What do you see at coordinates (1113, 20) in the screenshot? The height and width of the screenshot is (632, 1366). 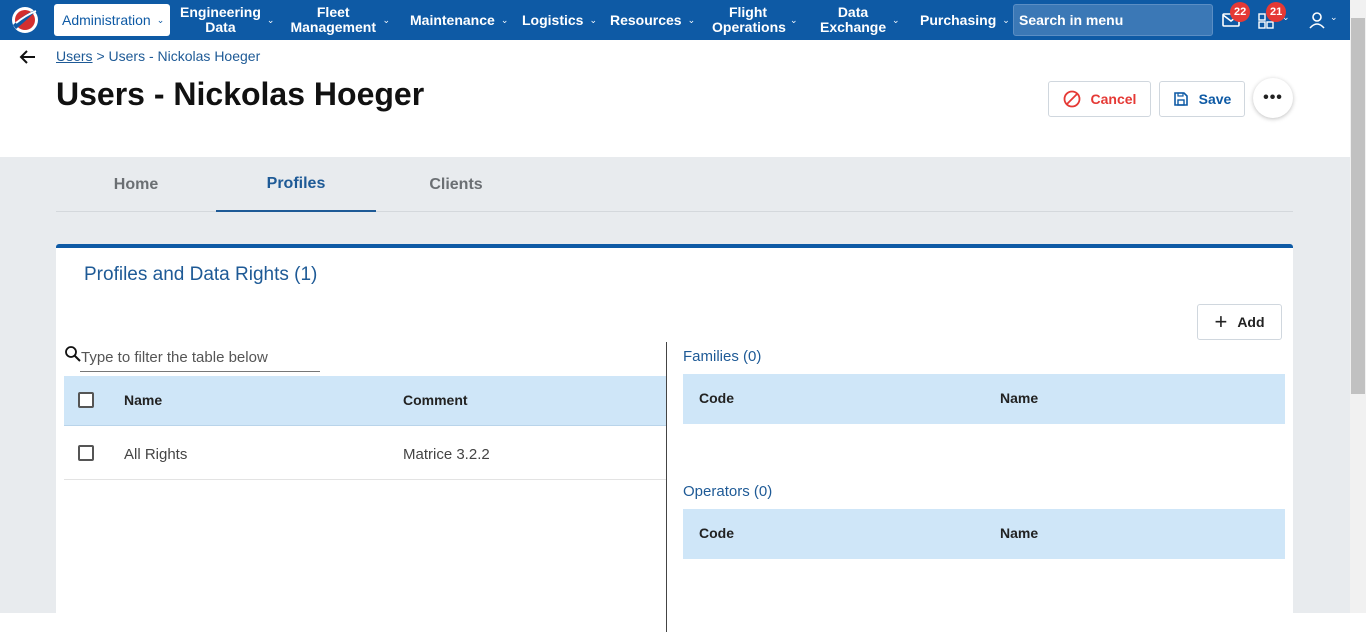 I see `menu-search-input` at bounding box center [1113, 20].